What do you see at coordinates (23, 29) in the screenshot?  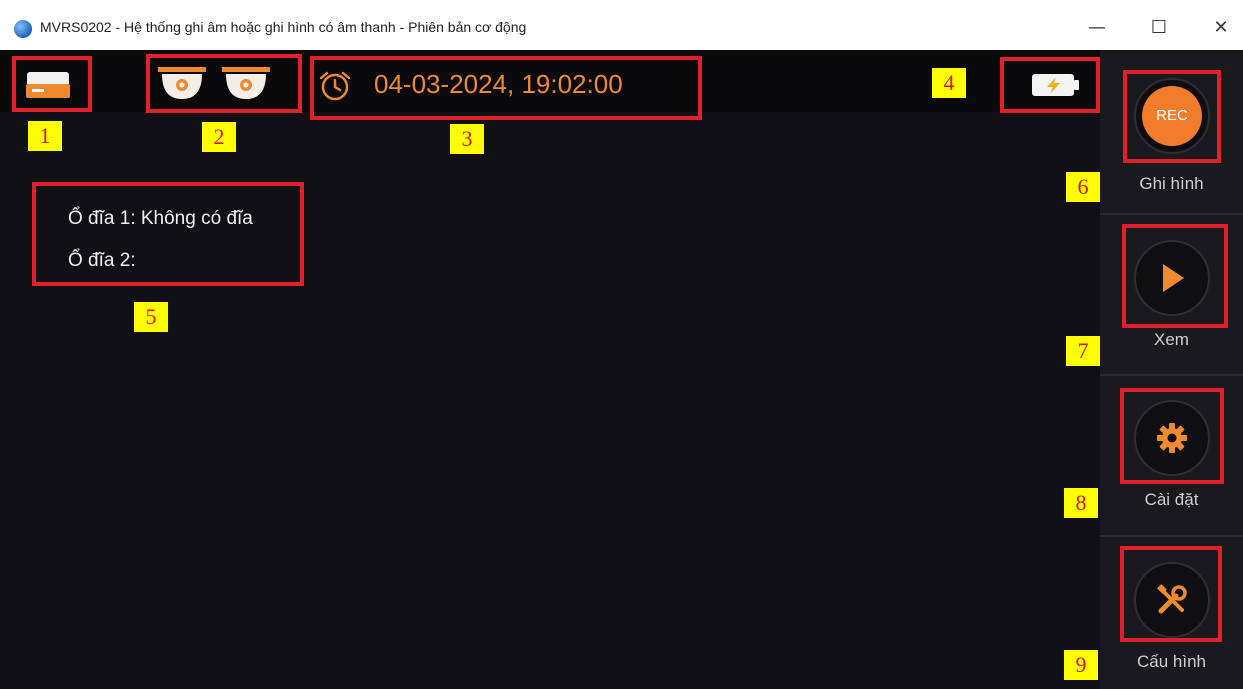 I see `app-logo-icon` at bounding box center [23, 29].